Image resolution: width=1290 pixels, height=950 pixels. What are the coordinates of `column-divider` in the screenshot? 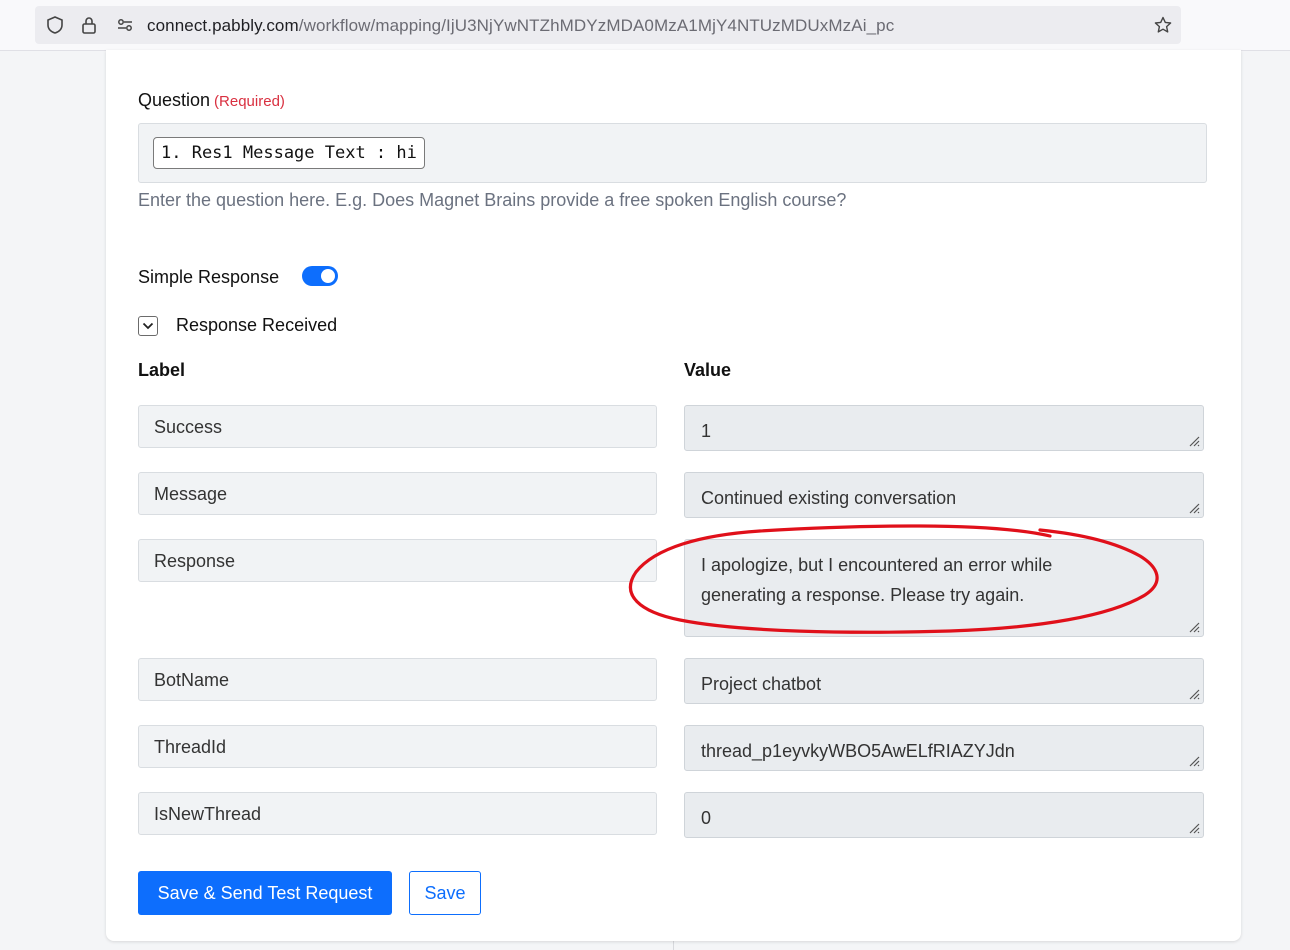 It's located at (673, 945).